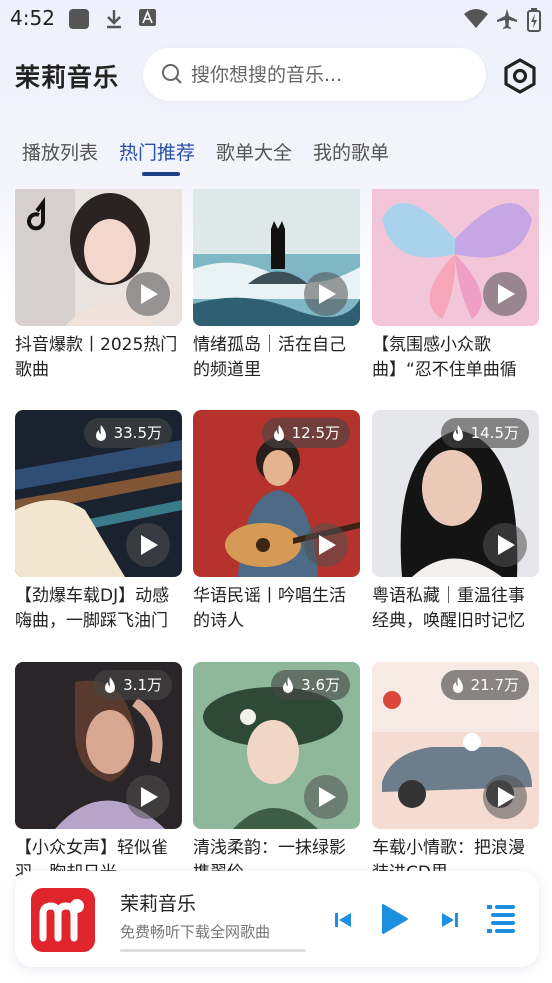 This screenshot has width=552, height=983. What do you see at coordinates (507, 19) in the screenshot?
I see `airplane-icon` at bounding box center [507, 19].